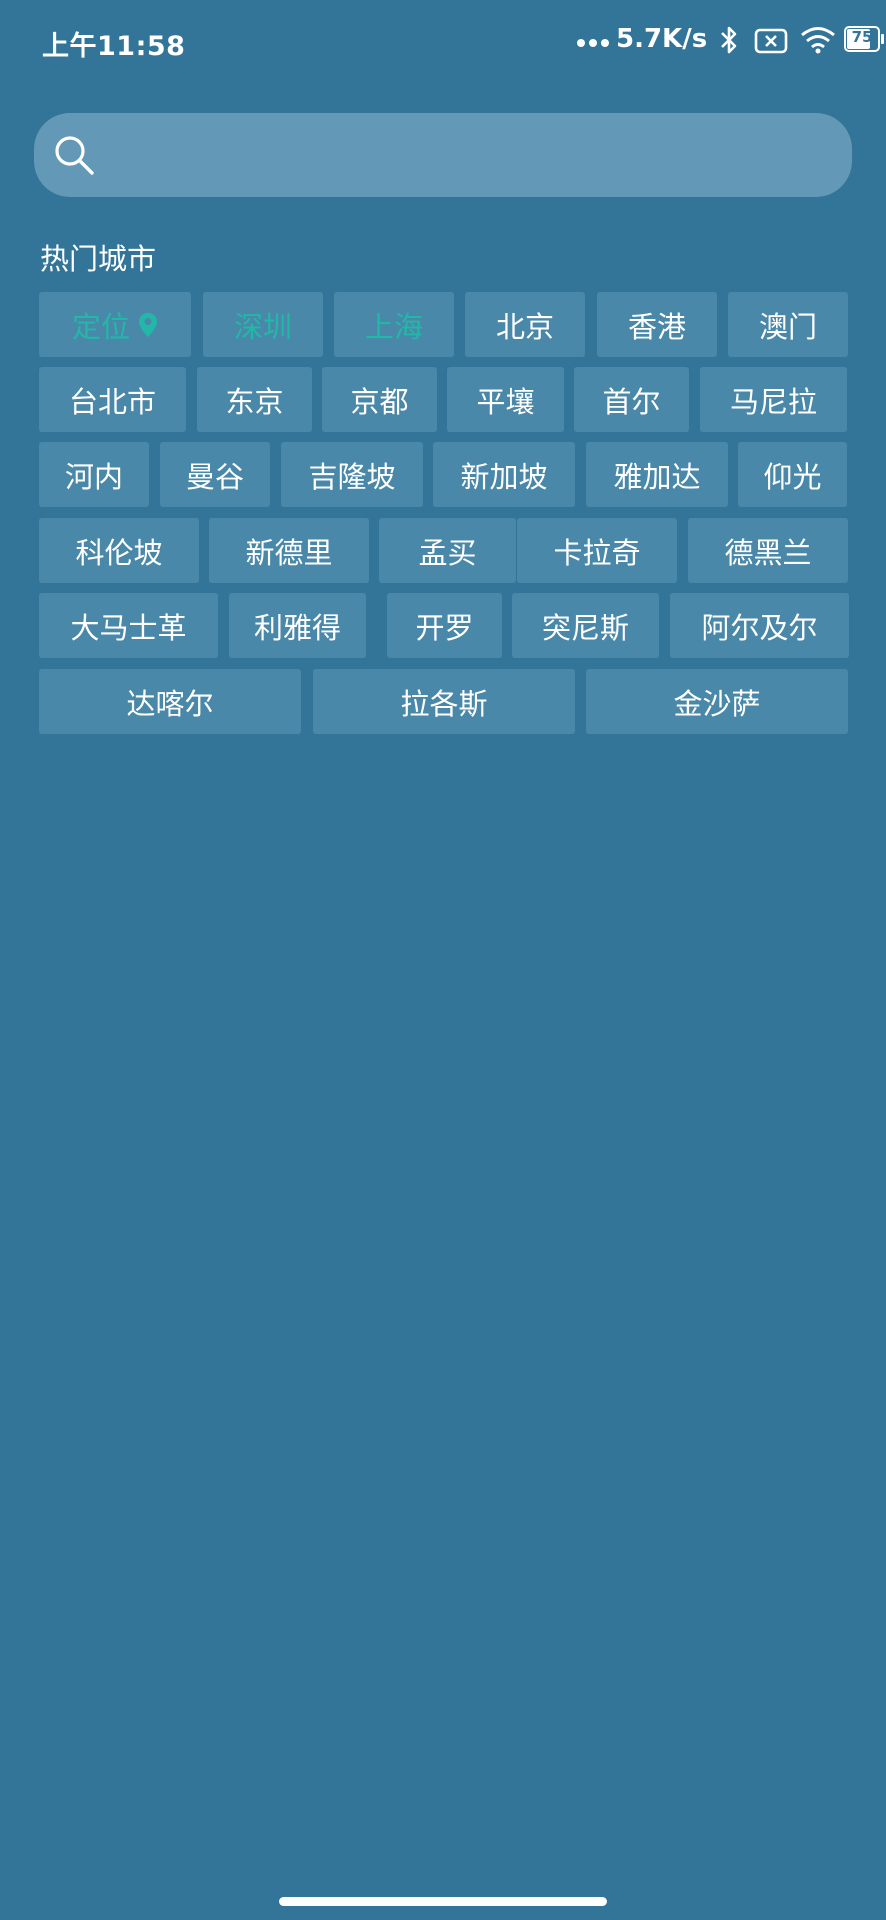 The width and height of the screenshot is (886, 1920). I want to click on city-chip: 上海, so click(394, 324).